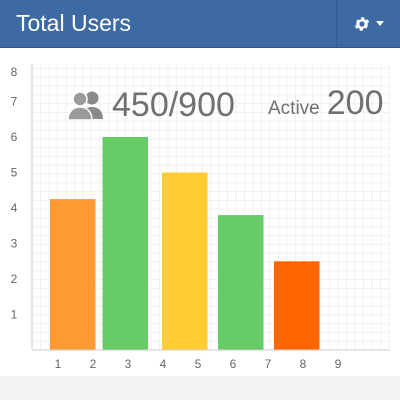  What do you see at coordinates (14, 102) in the screenshot?
I see `y-tick-label: 7` at bounding box center [14, 102].